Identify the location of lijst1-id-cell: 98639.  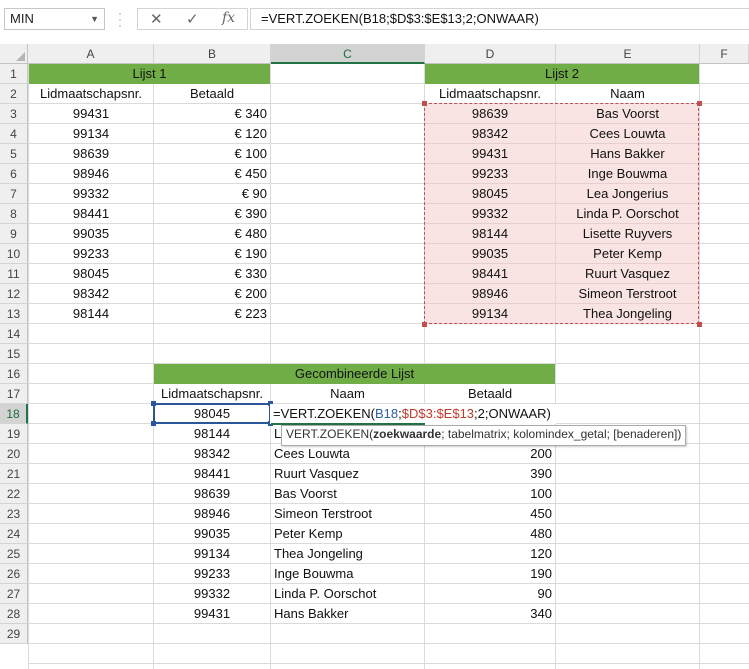
(91, 154).